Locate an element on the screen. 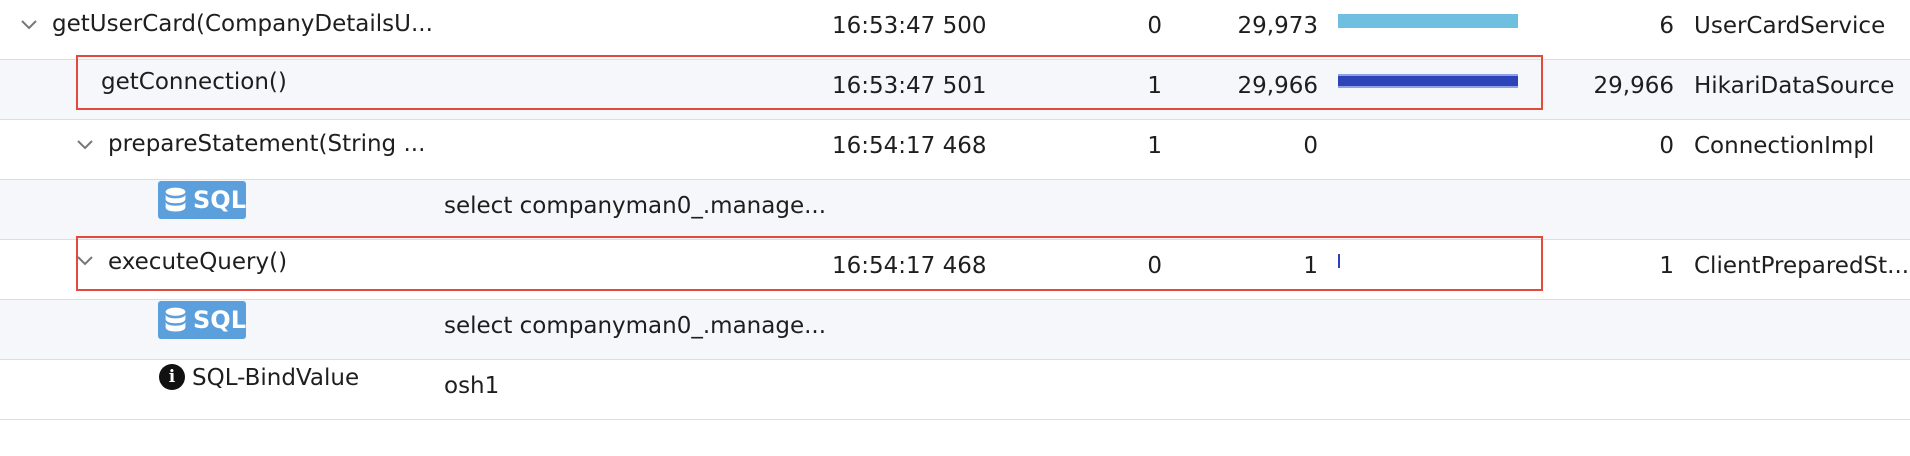 This screenshot has width=1910, height=456. class-name: HikariDataSource is located at coordinates (1794, 86).